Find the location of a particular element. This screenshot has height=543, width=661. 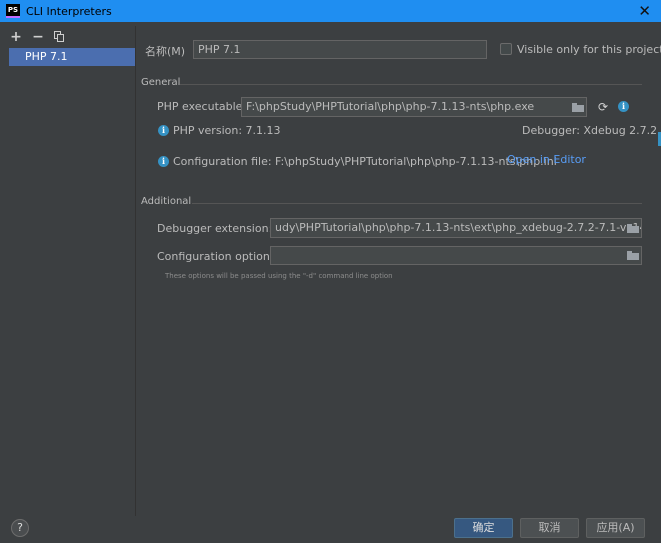

name-input: PHP 7.1 is located at coordinates (340, 49).